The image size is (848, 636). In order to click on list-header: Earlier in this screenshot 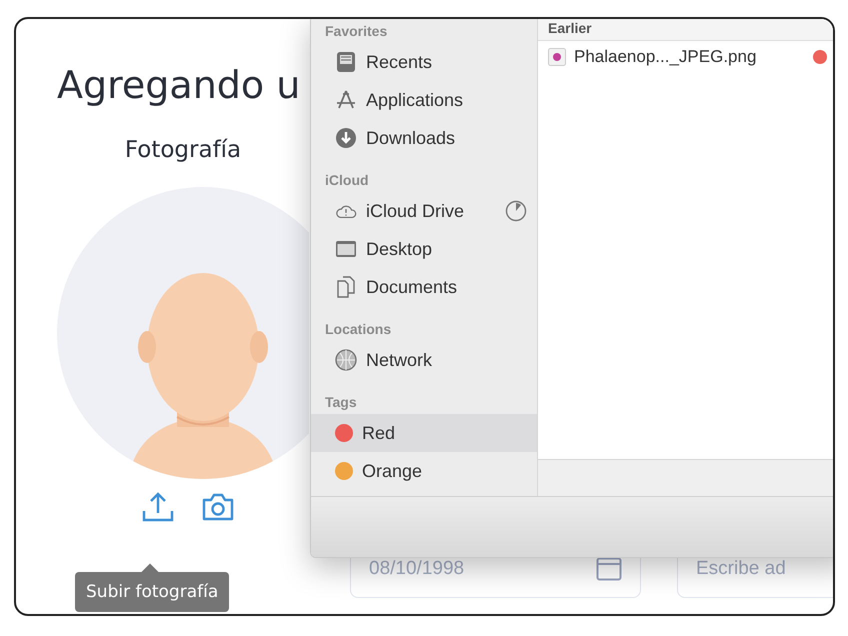, I will do `click(685, 30)`.